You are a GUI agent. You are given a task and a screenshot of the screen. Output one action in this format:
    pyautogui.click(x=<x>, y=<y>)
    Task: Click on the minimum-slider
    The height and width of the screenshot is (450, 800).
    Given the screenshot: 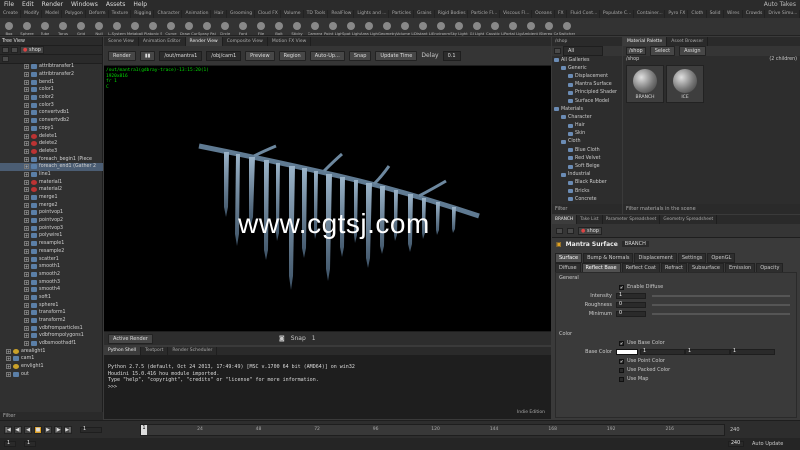 What is the action you would take?
    pyautogui.click(x=721, y=314)
    